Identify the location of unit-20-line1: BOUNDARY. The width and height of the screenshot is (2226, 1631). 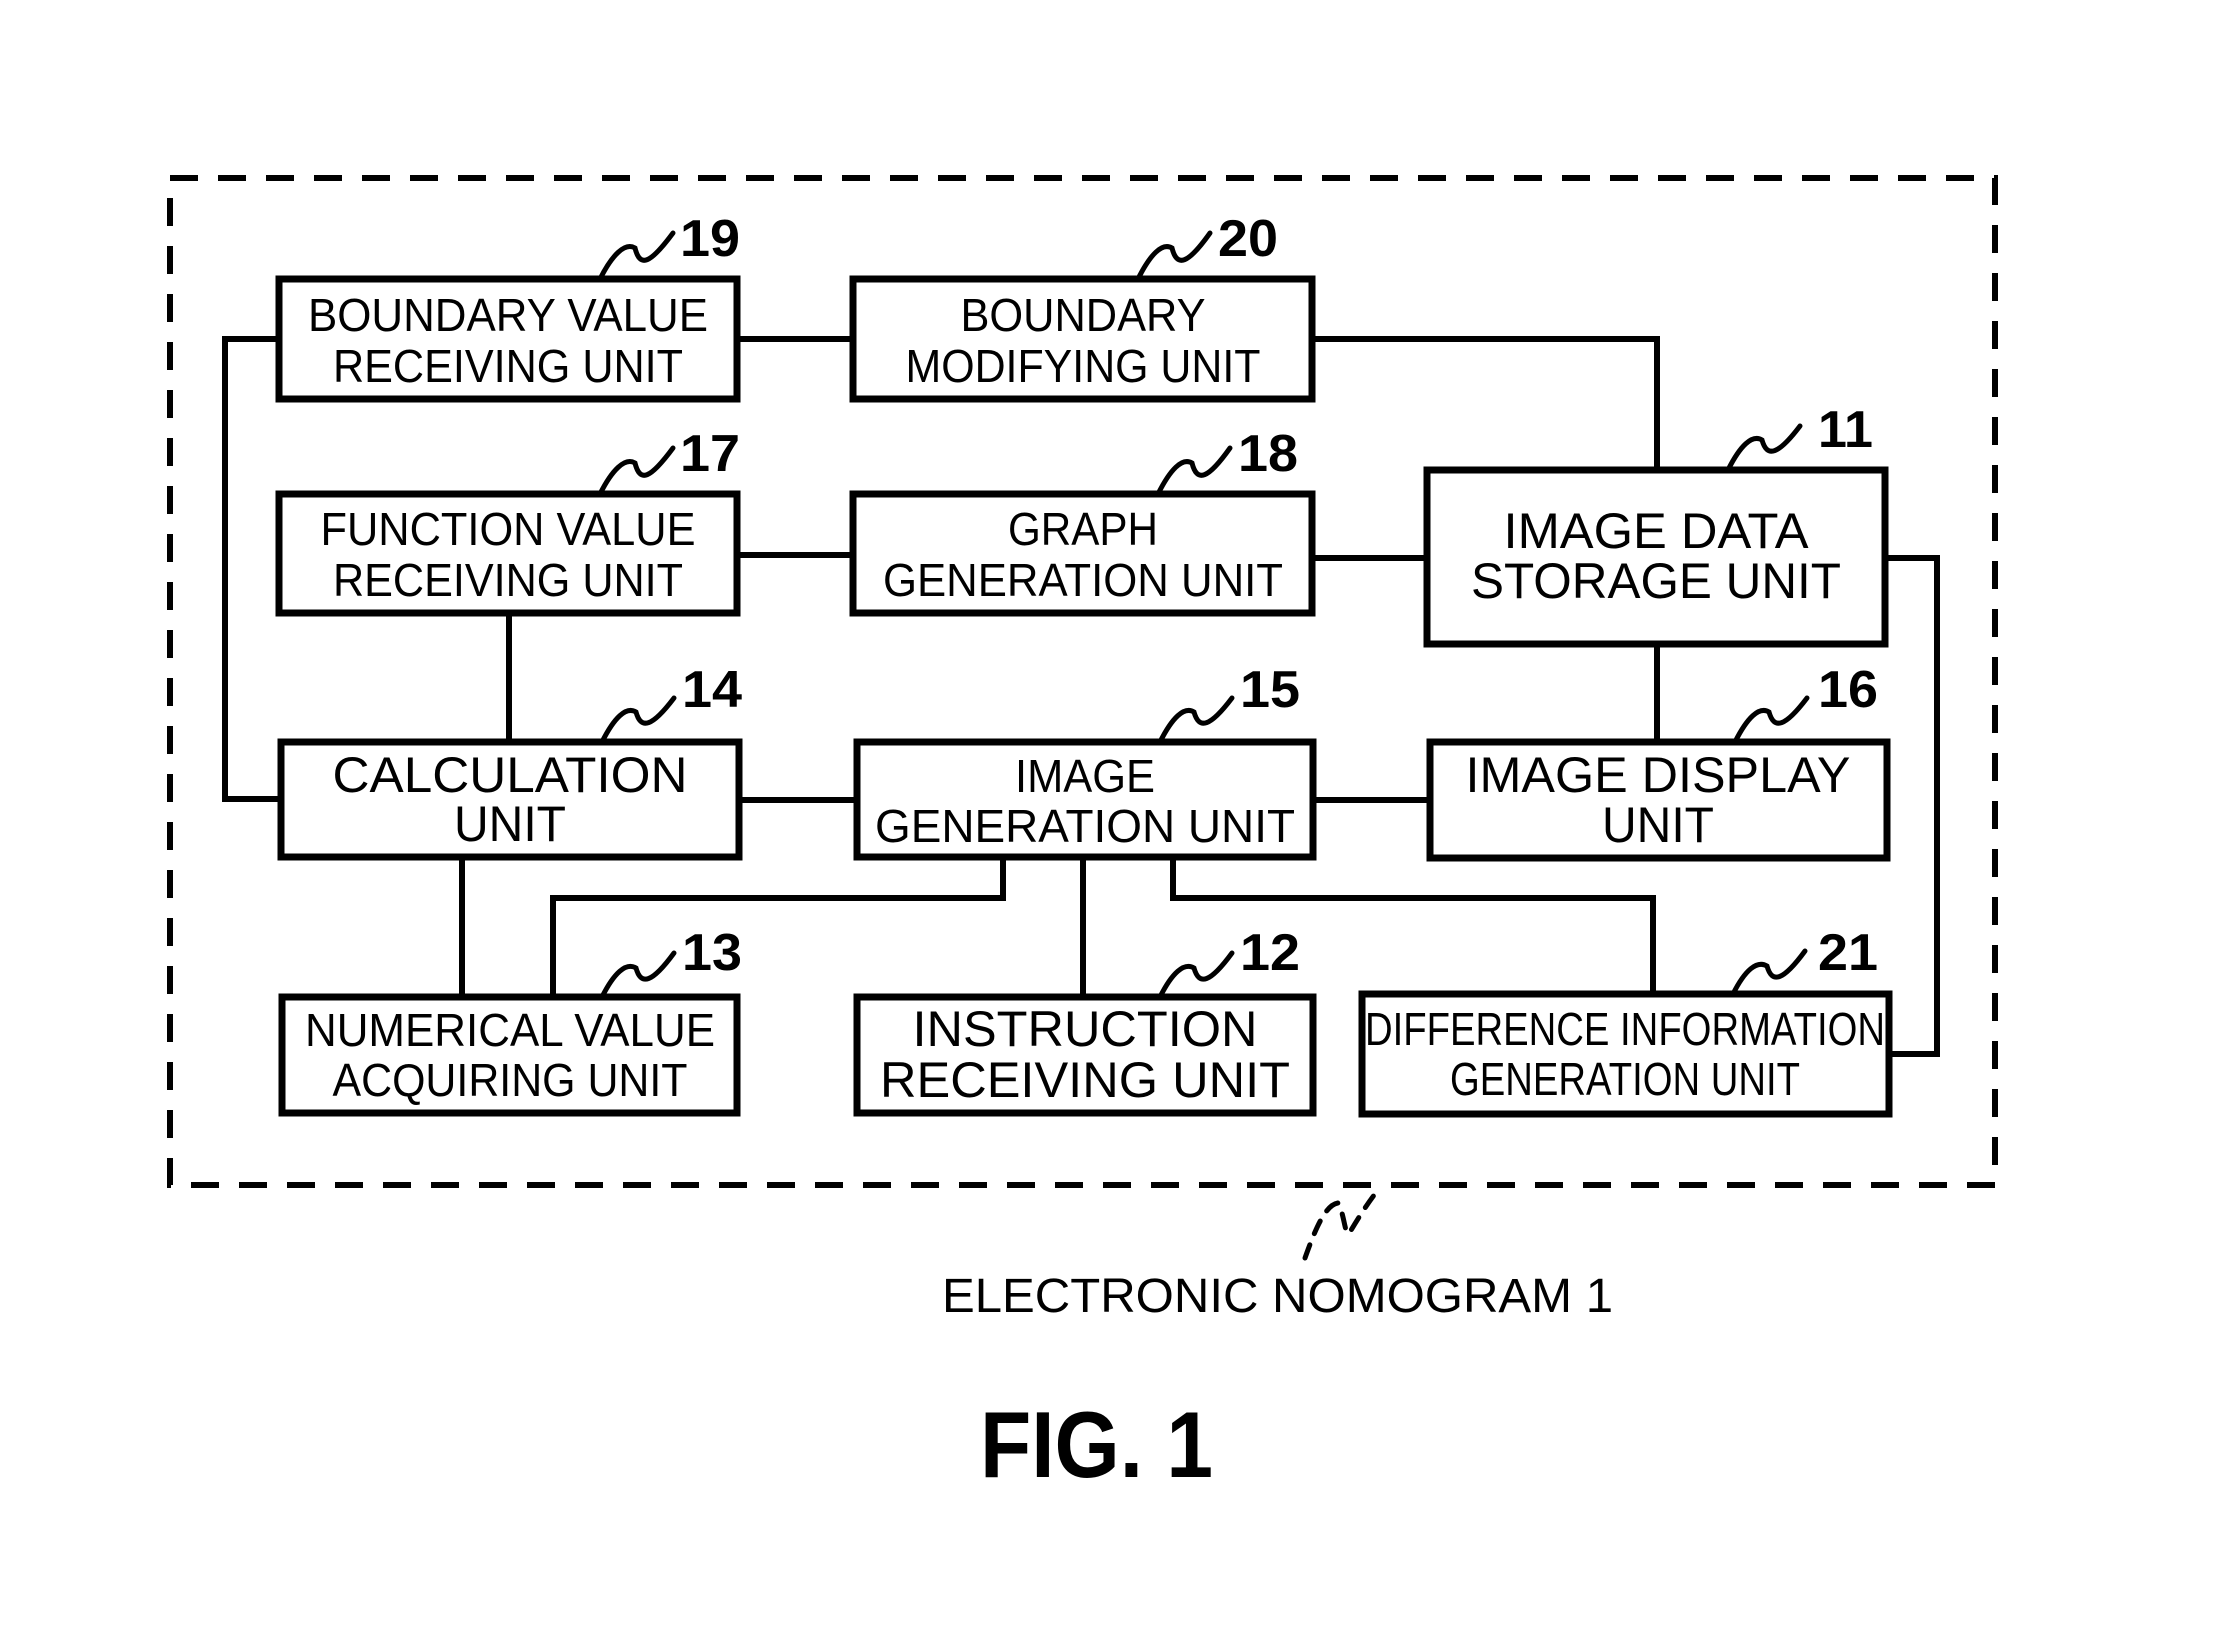
(1083, 315).